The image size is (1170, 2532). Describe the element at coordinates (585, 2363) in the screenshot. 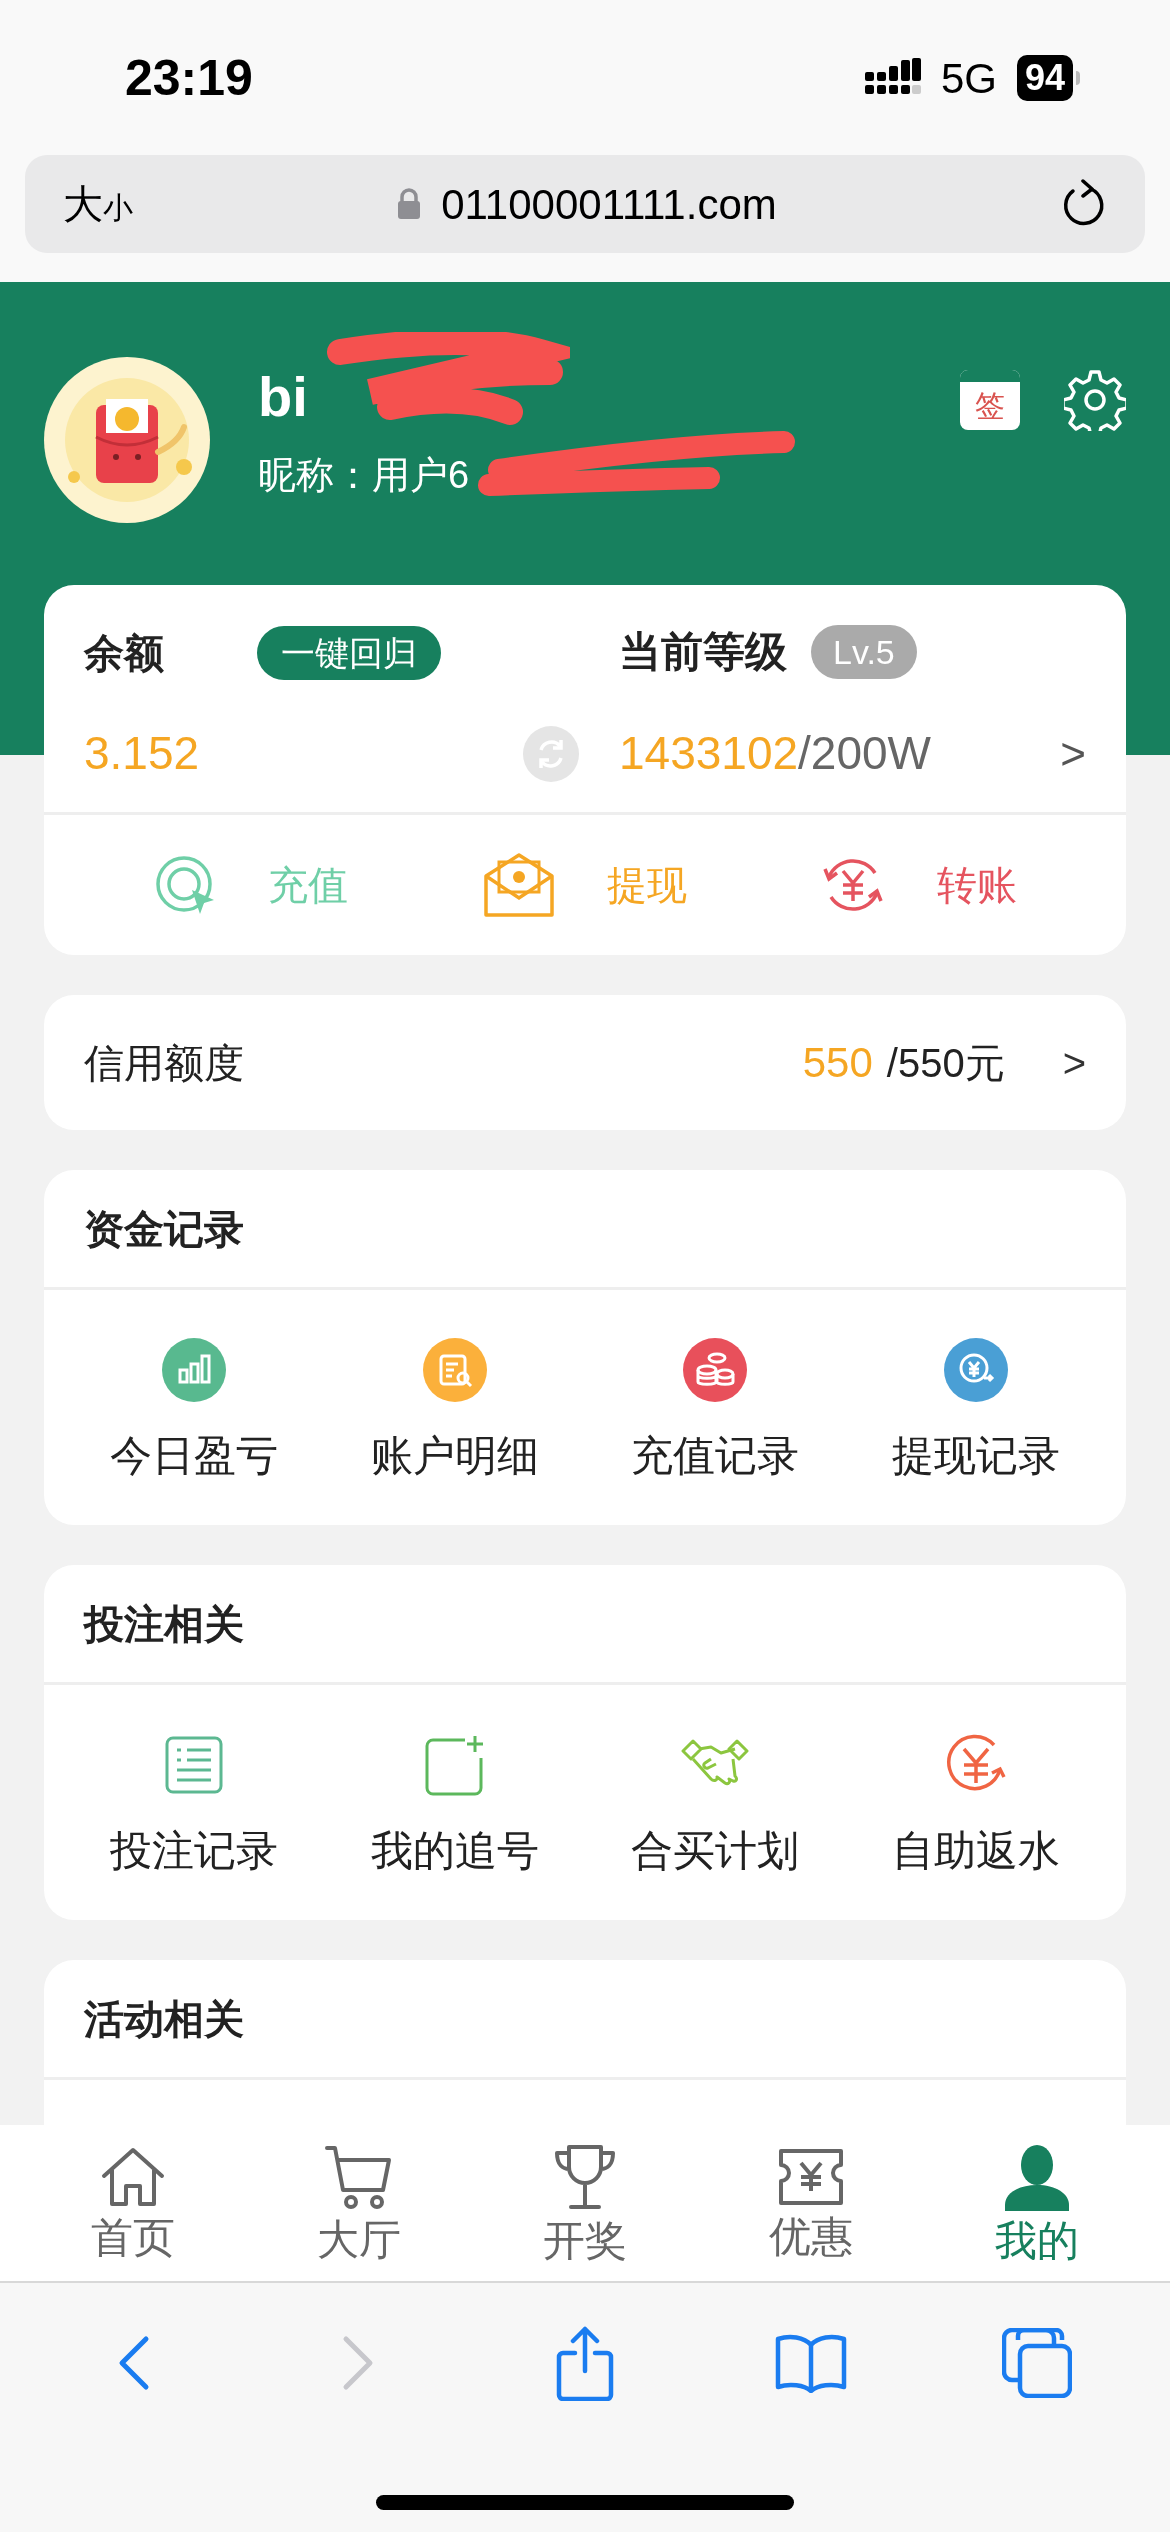

I see `share-icon` at that location.